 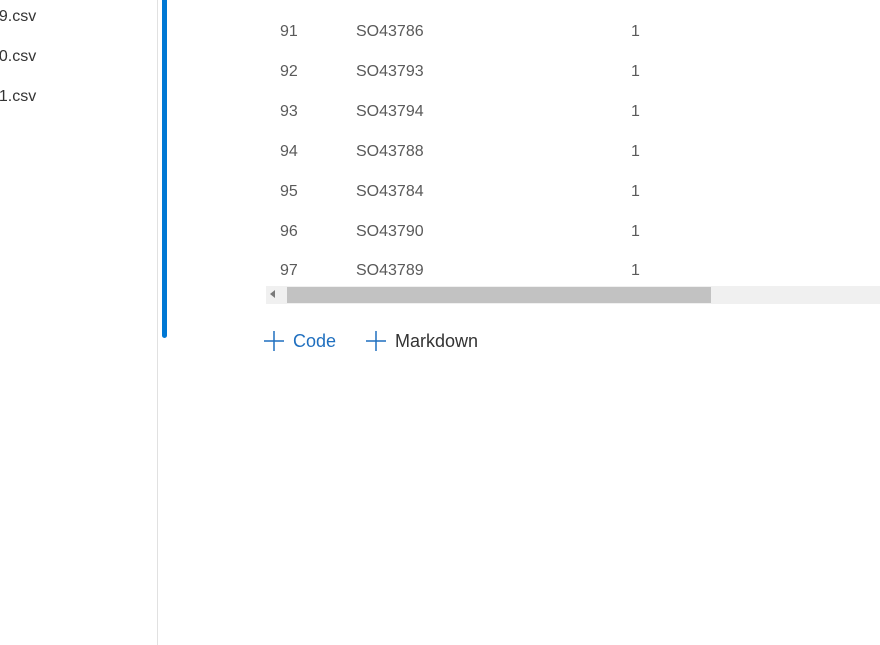 What do you see at coordinates (164, 169) in the screenshot?
I see `active-cell-indicator` at bounding box center [164, 169].